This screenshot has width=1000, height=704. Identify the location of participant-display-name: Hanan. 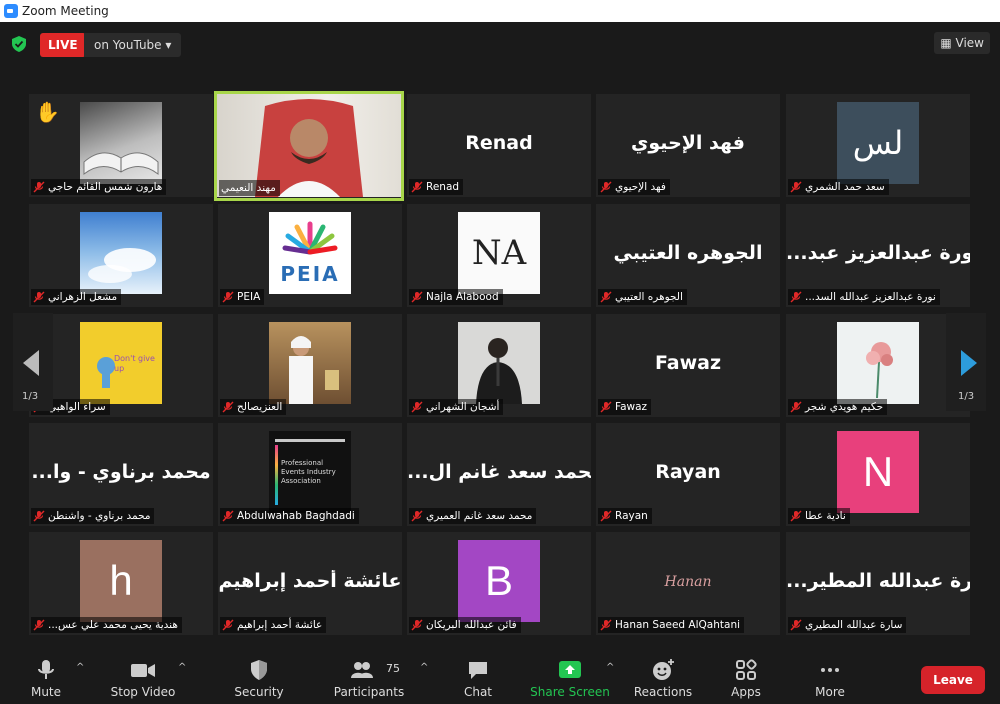
(688, 582).